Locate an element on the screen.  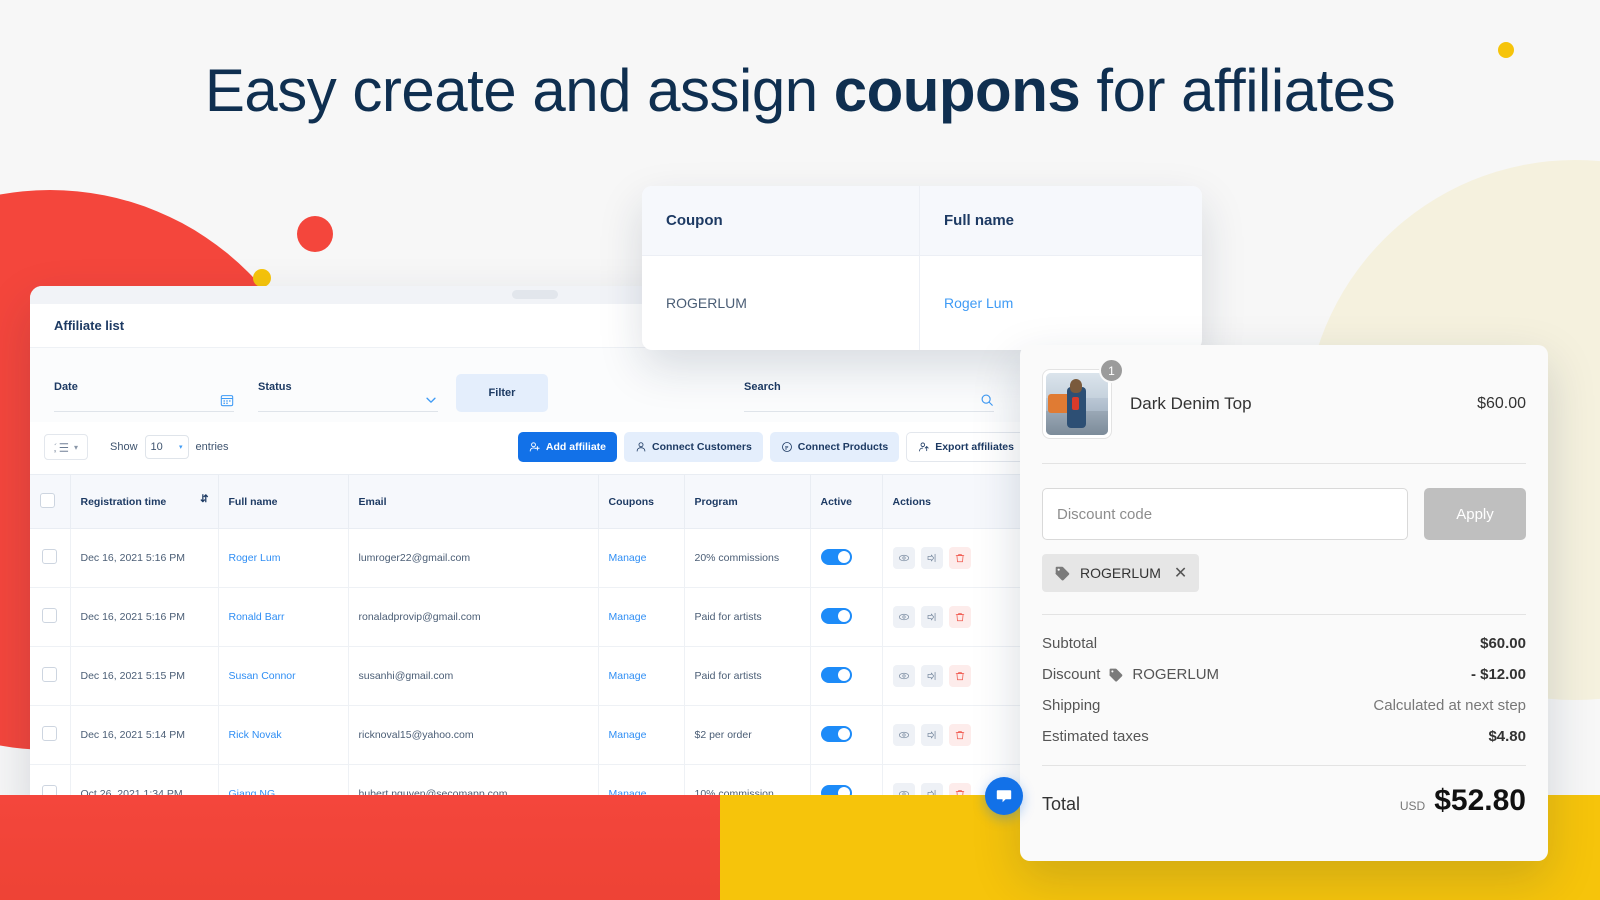
header-program: Program is located at coordinates (747, 501).